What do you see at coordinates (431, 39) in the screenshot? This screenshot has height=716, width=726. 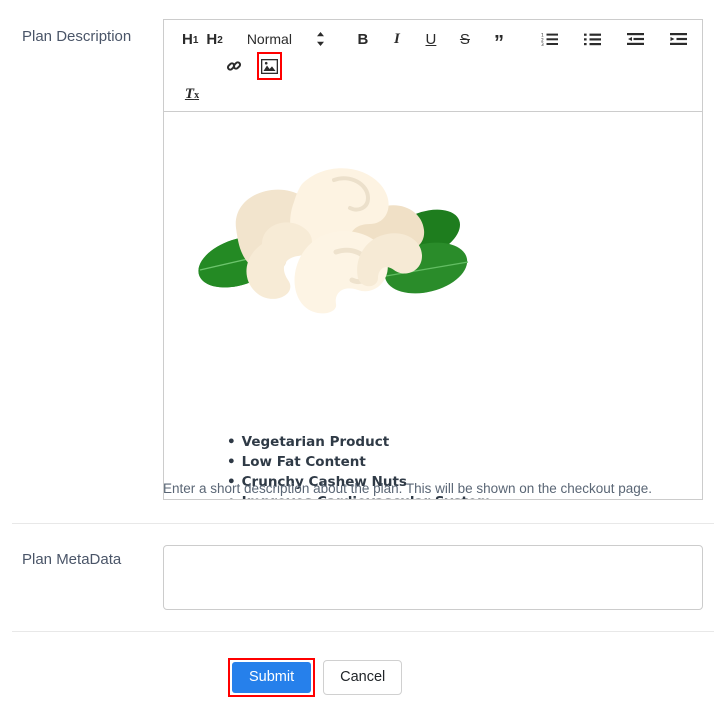 I see `underline-button: U` at bounding box center [431, 39].